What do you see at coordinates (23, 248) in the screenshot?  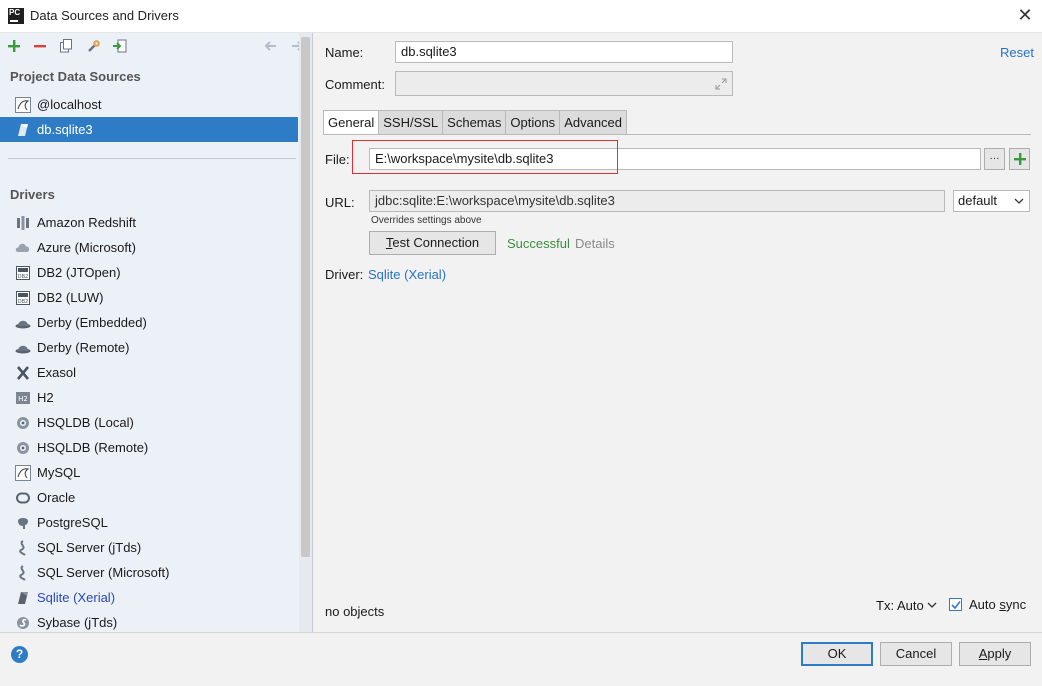 I see `azure-icon` at bounding box center [23, 248].